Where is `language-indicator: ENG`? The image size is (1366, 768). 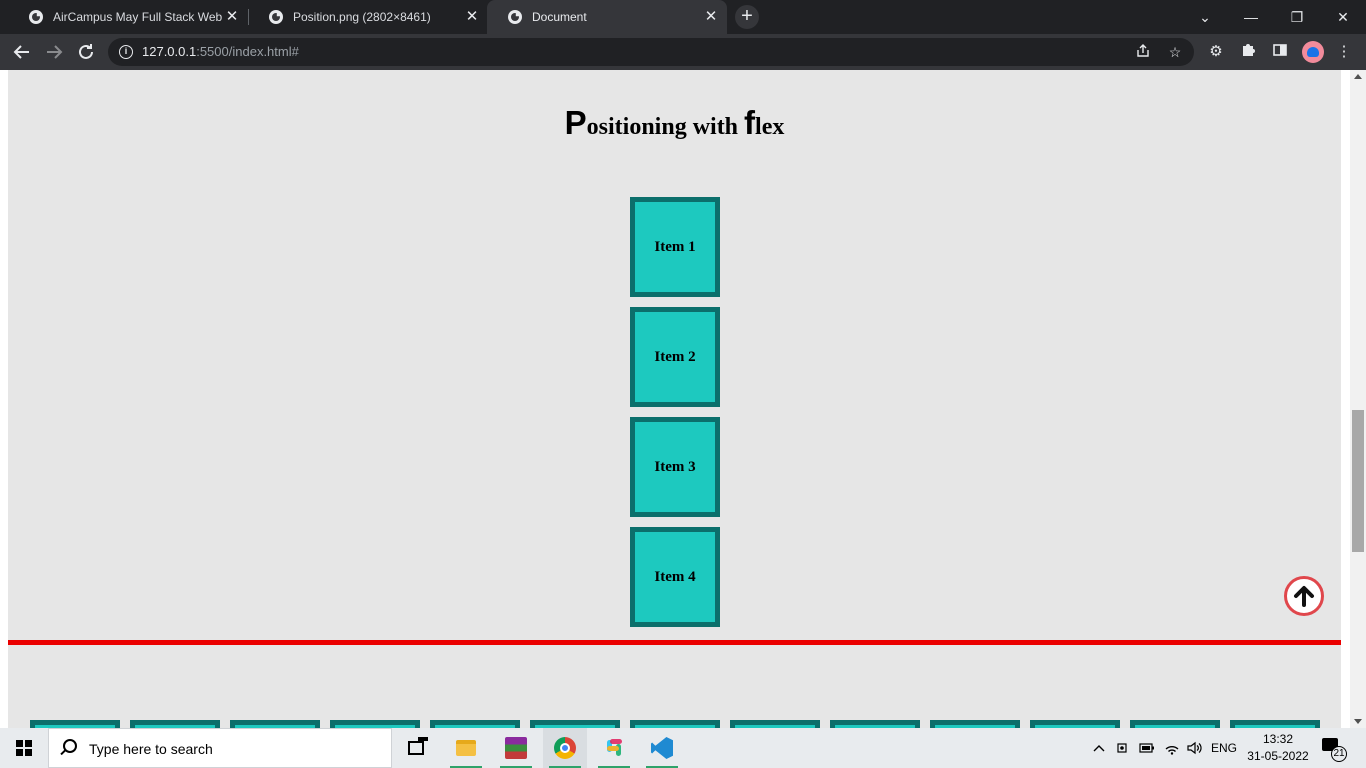
language-indicator: ENG is located at coordinates (1224, 748).